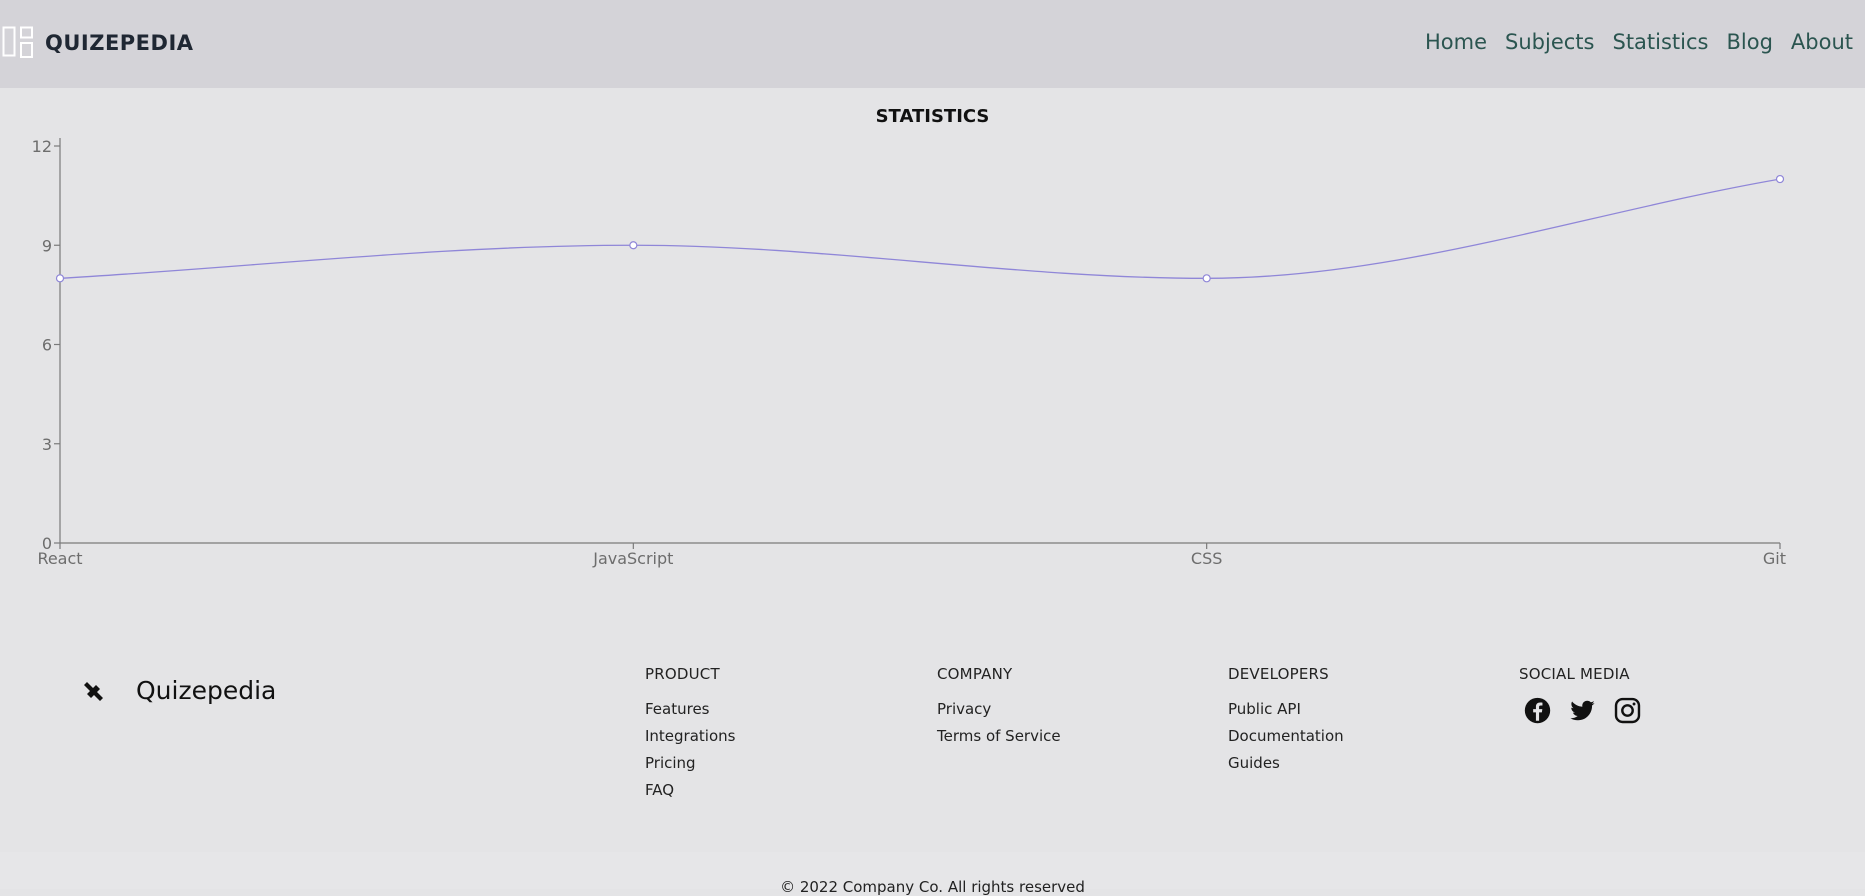 The height and width of the screenshot is (896, 1865). I want to click on series-line, so click(920, 228).